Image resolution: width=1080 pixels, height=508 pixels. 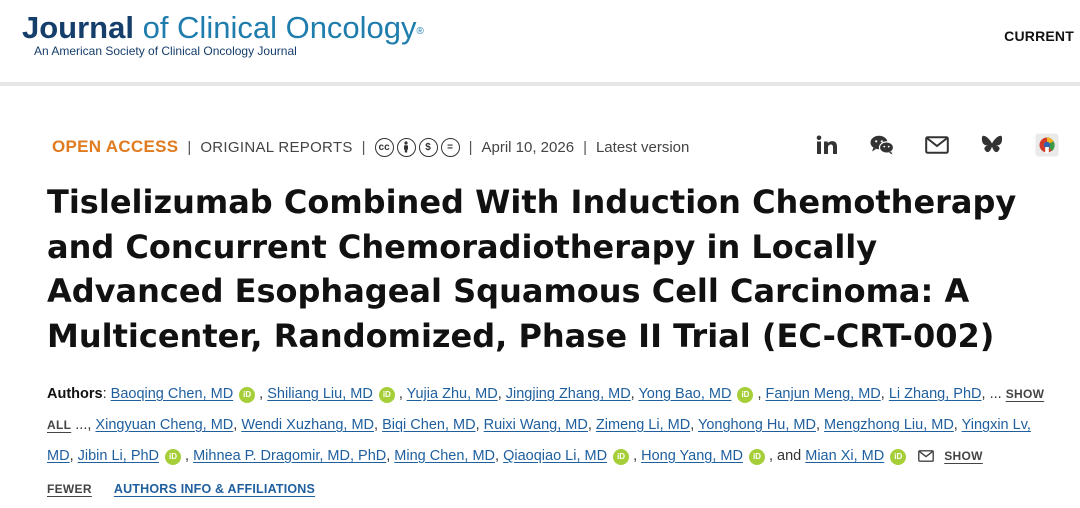 What do you see at coordinates (528, 147) in the screenshot?
I see `publication-date: April 10, 2026` at bounding box center [528, 147].